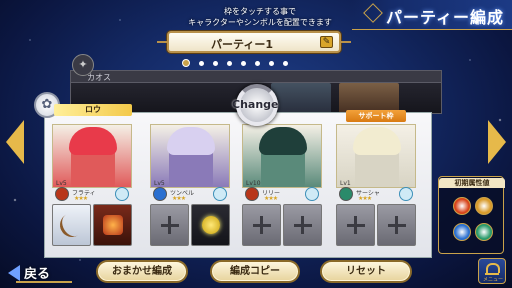 This screenshot has width=512, height=288. What do you see at coordinates (255, 104) in the screenshot?
I see `change-label: Change` at bounding box center [255, 104].